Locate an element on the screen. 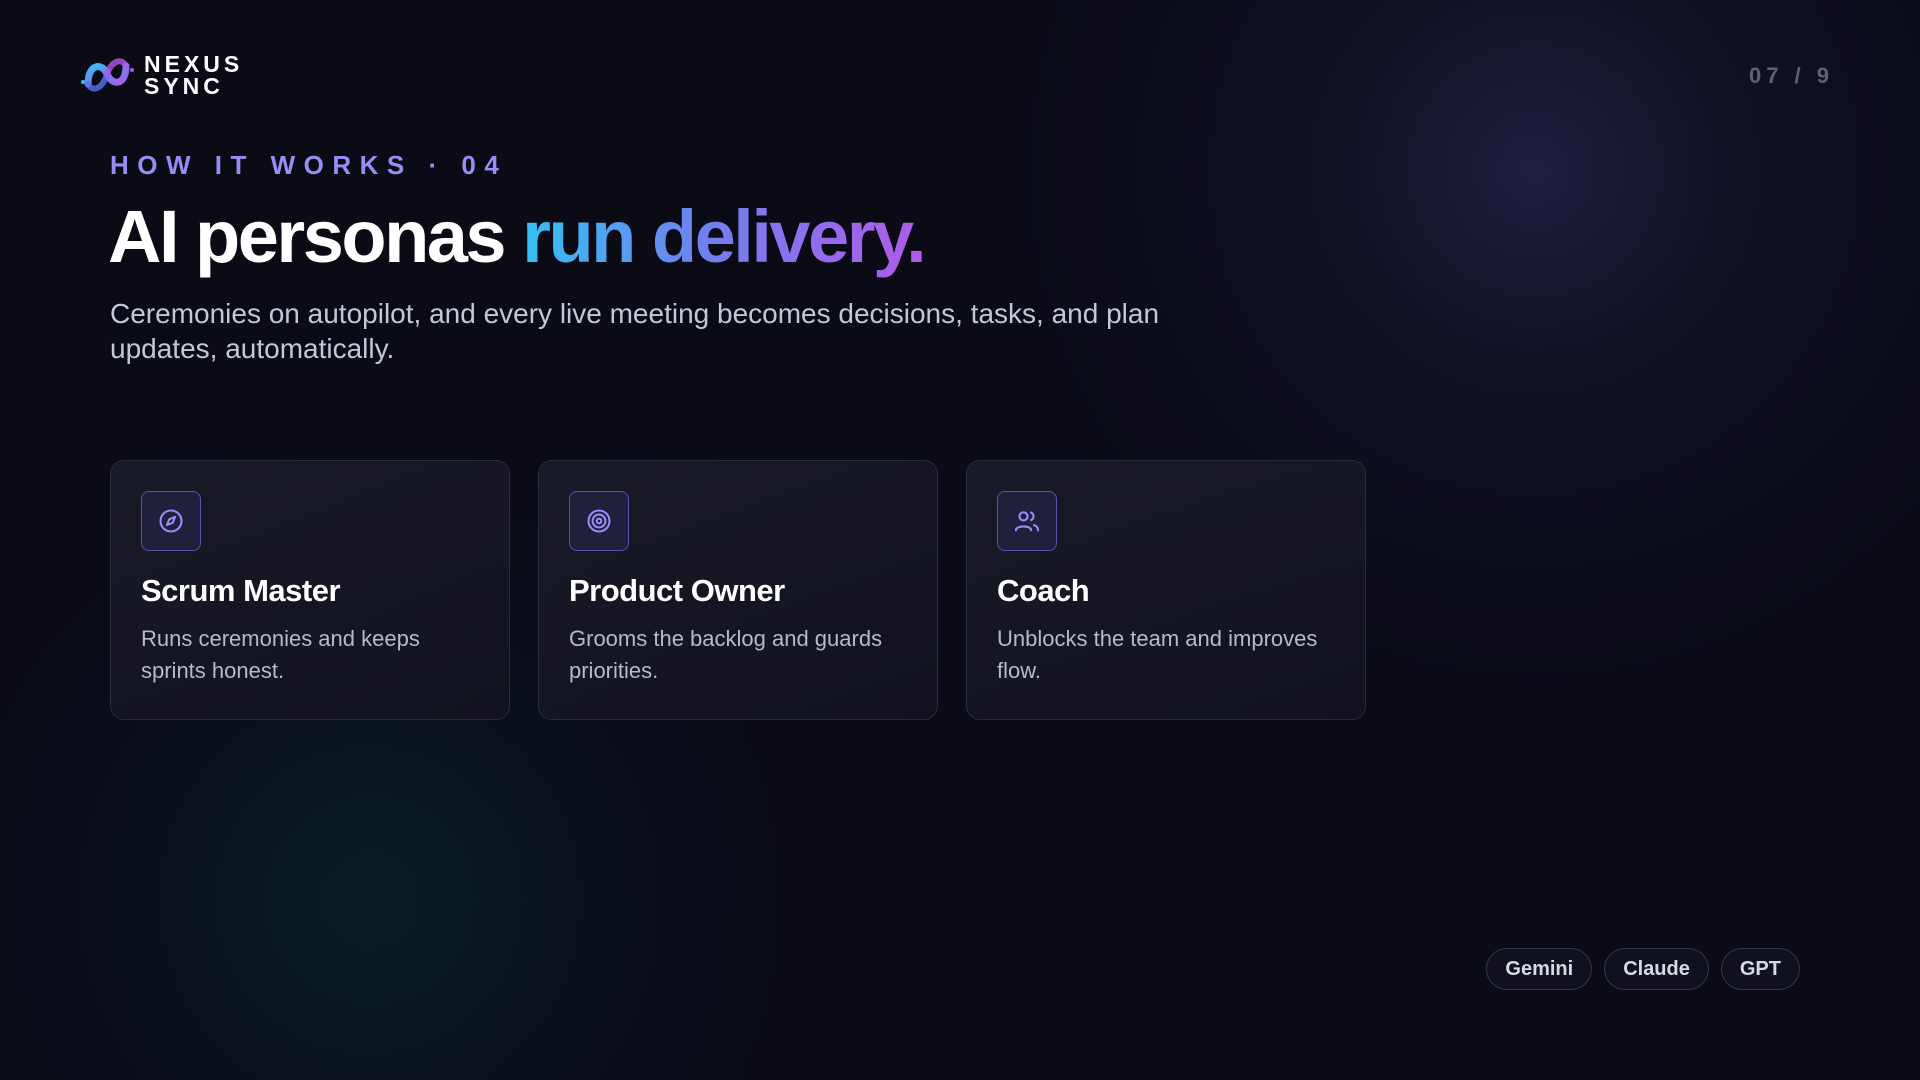 The width and height of the screenshot is (1920, 1080). infinity-s-logo-icon is located at coordinates (107, 75).